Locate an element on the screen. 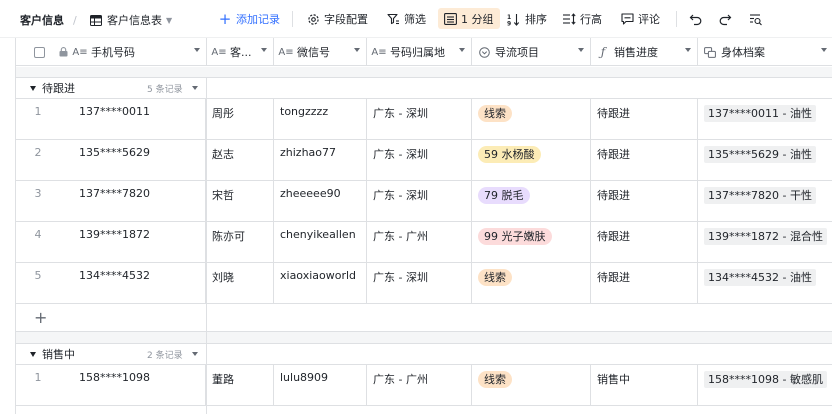 This screenshot has width=832, height=414. phone-cell: 135****5629 is located at coordinates (139, 160).